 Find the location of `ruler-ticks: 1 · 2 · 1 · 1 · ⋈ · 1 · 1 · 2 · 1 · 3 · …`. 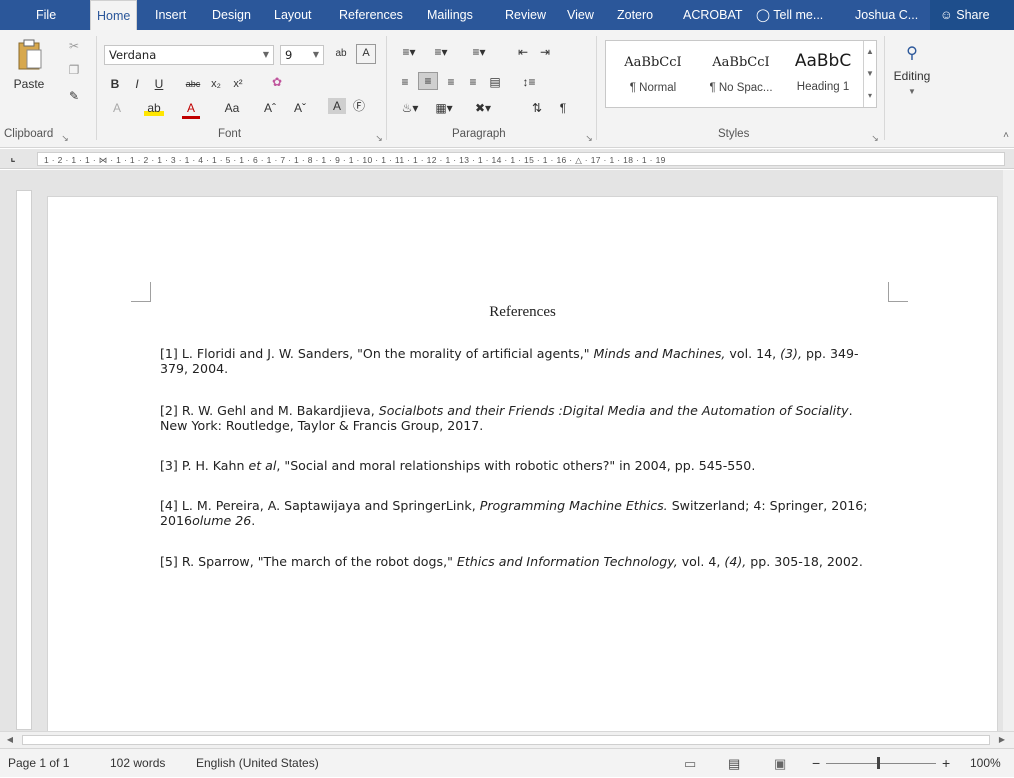

ruler-ticks: 1 · 2 · 1 · 1 · ⋈ · 1 · 1 · 2 · 1 · 3 · … is located at coordinates (355, 160).